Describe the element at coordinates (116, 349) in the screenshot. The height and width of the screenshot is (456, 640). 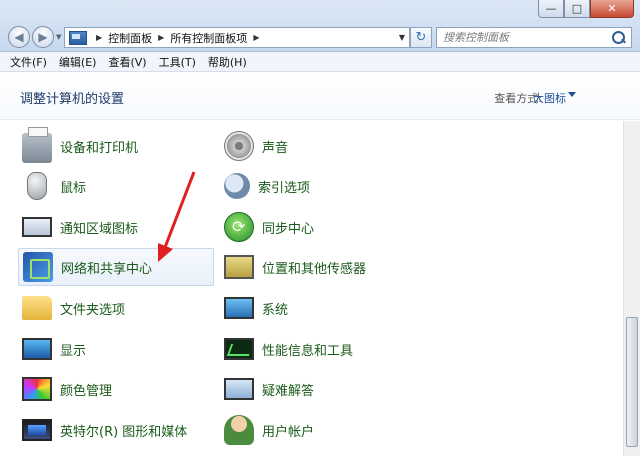
I see `item-display: 显示` at that location.